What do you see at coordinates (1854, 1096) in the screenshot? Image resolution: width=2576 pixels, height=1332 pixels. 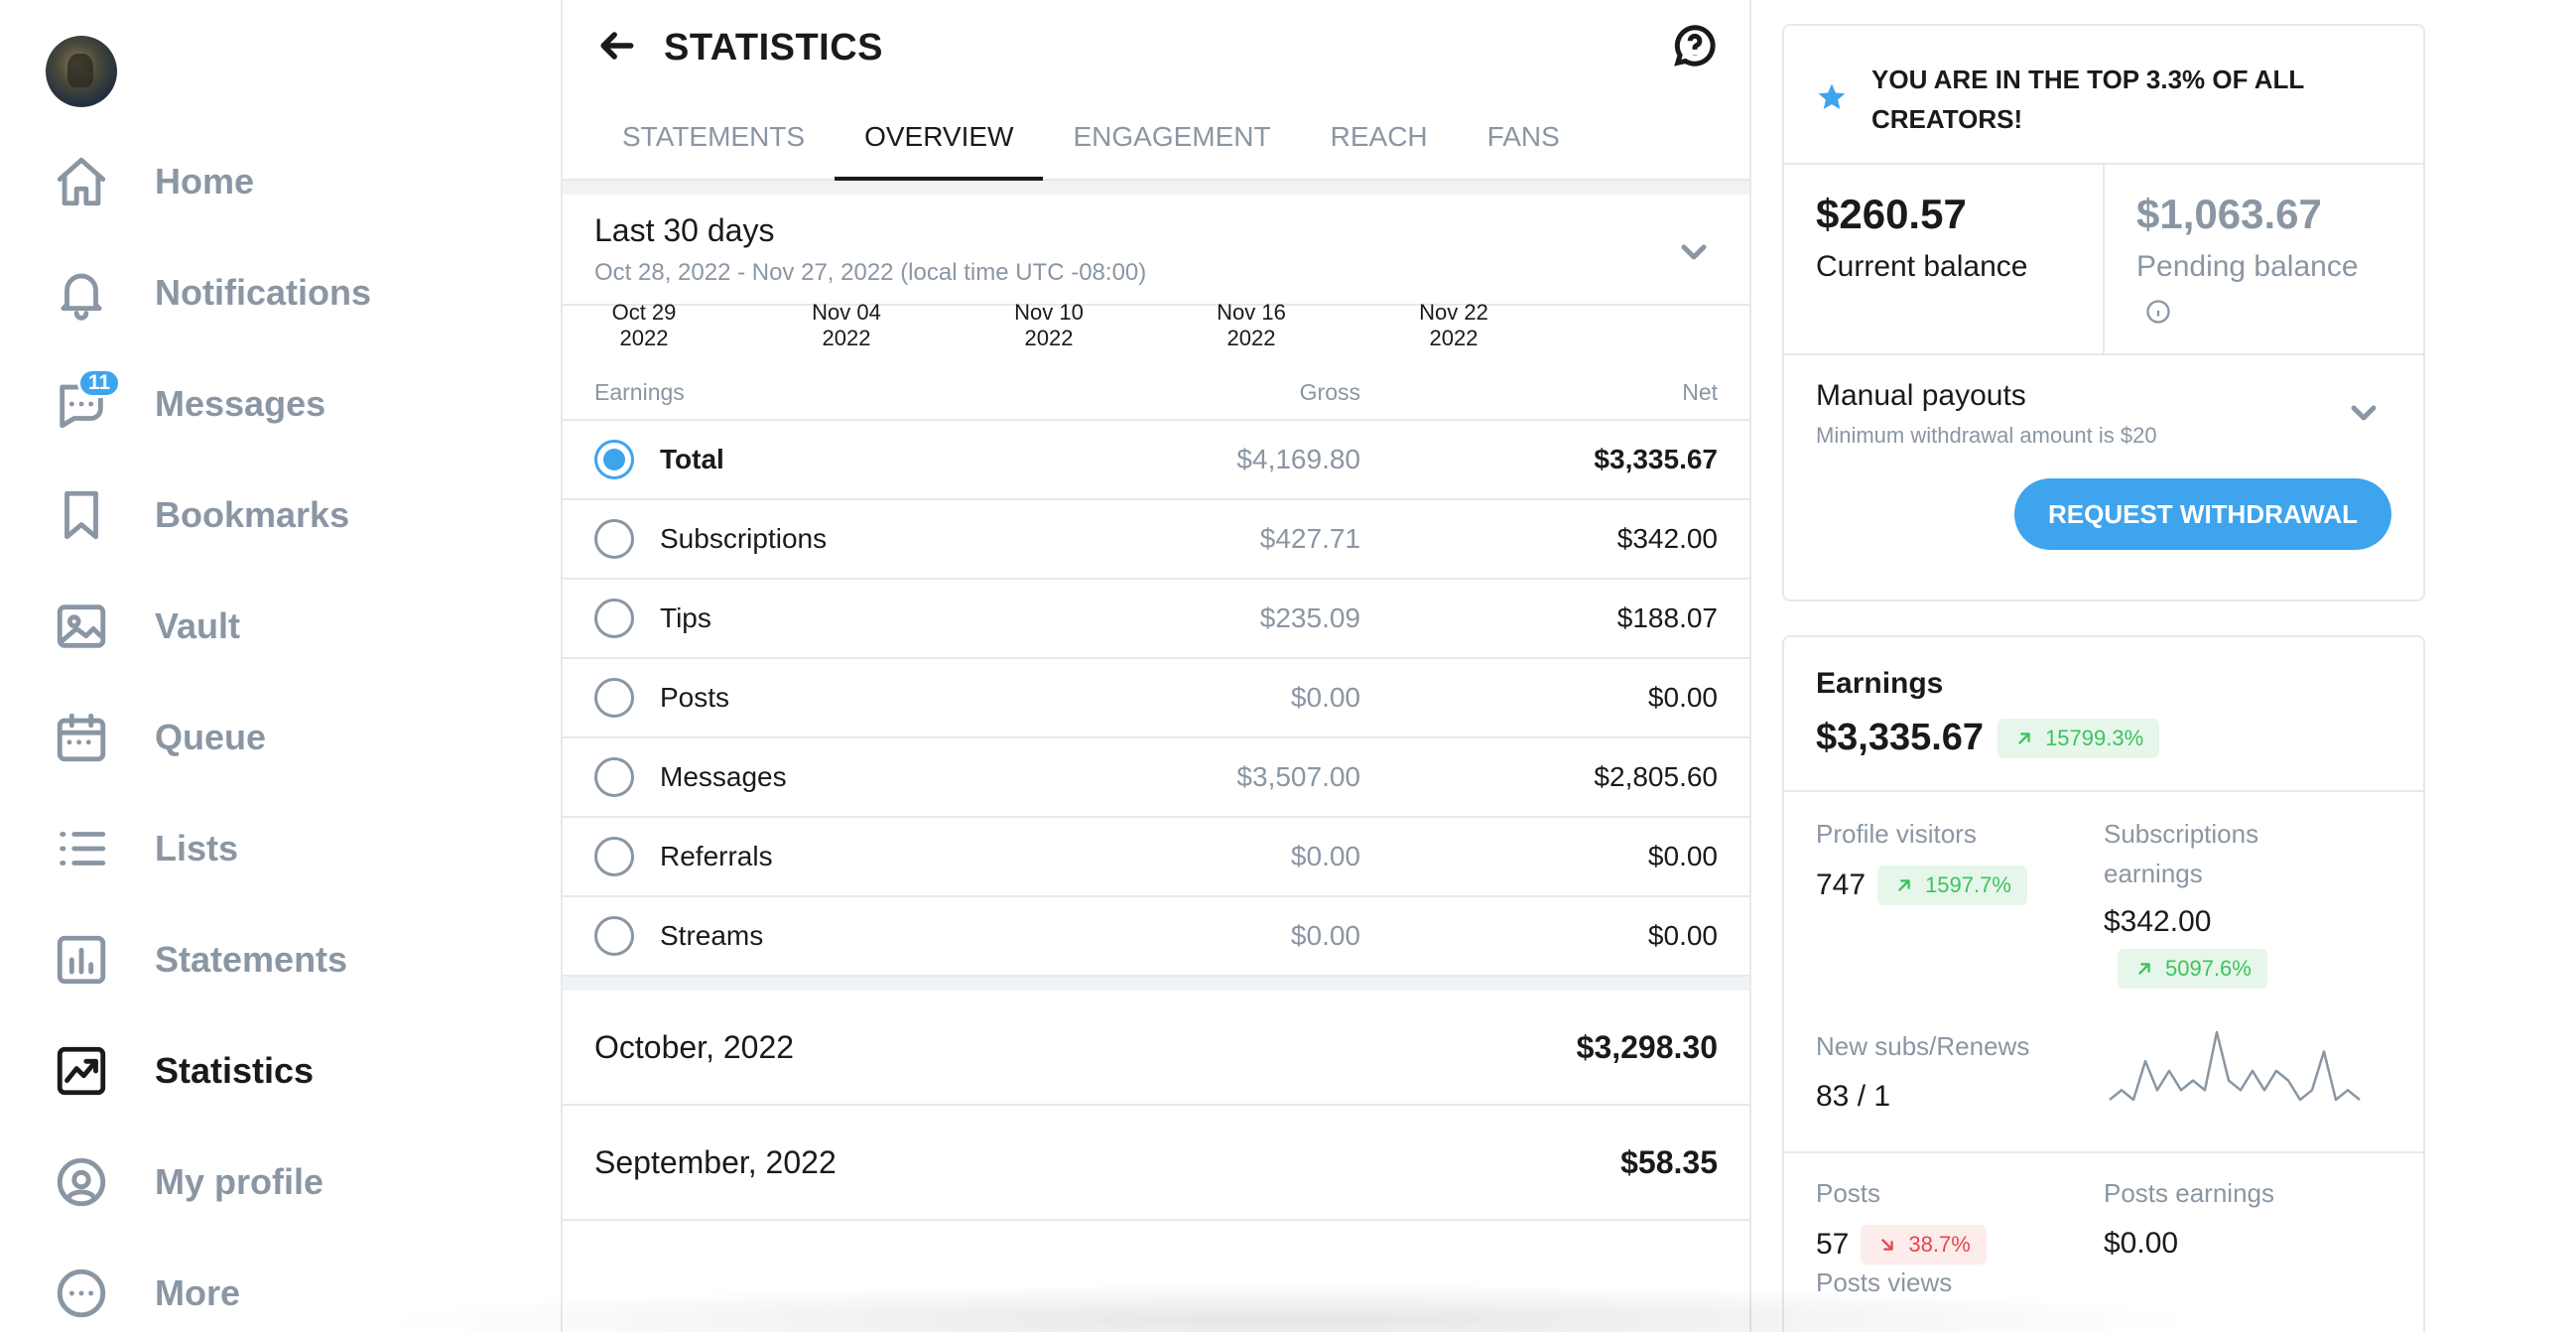 I see `stat-value: 83 / 1` at bounding box center [1854, 1096].